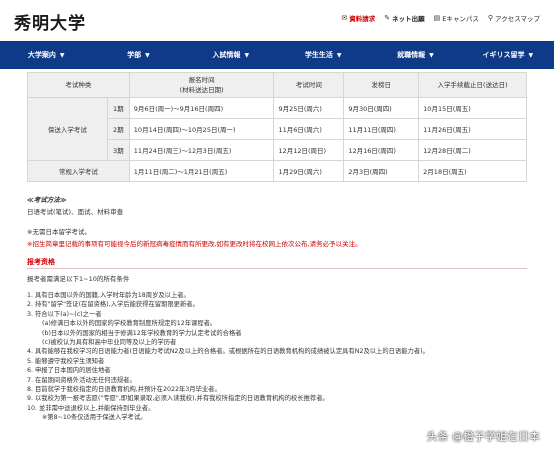  Describe the element at coordinates (381, 108) in the screenshot. I see `announce-date-cell: 9月30日(周四)` at that location.